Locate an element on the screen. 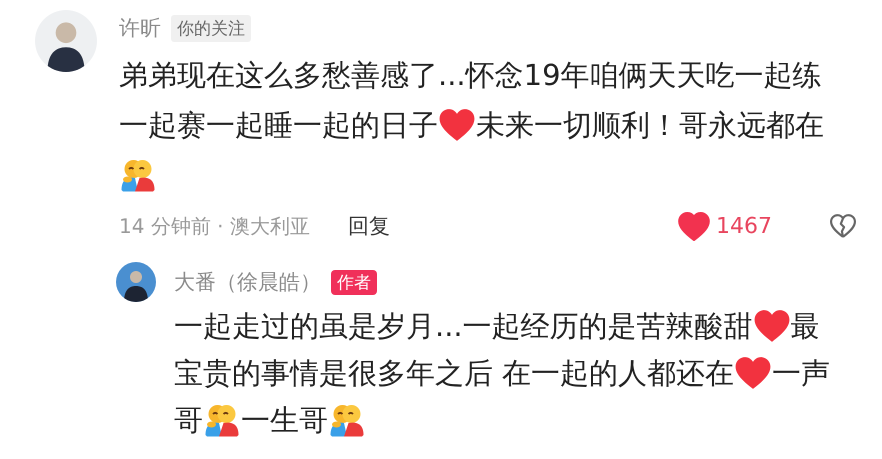 The height and width of the screenshot is (459, 882). comment-text: 一生哥 is located at coordinates (284, 420).